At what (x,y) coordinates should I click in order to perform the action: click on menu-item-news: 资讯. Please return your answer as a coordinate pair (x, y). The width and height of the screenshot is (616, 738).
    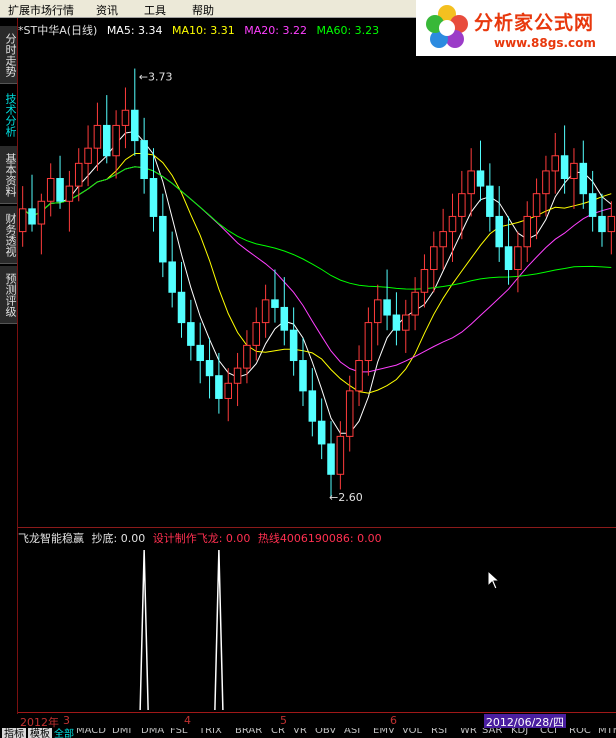
    Looking at the image, I should click on (107, 10).